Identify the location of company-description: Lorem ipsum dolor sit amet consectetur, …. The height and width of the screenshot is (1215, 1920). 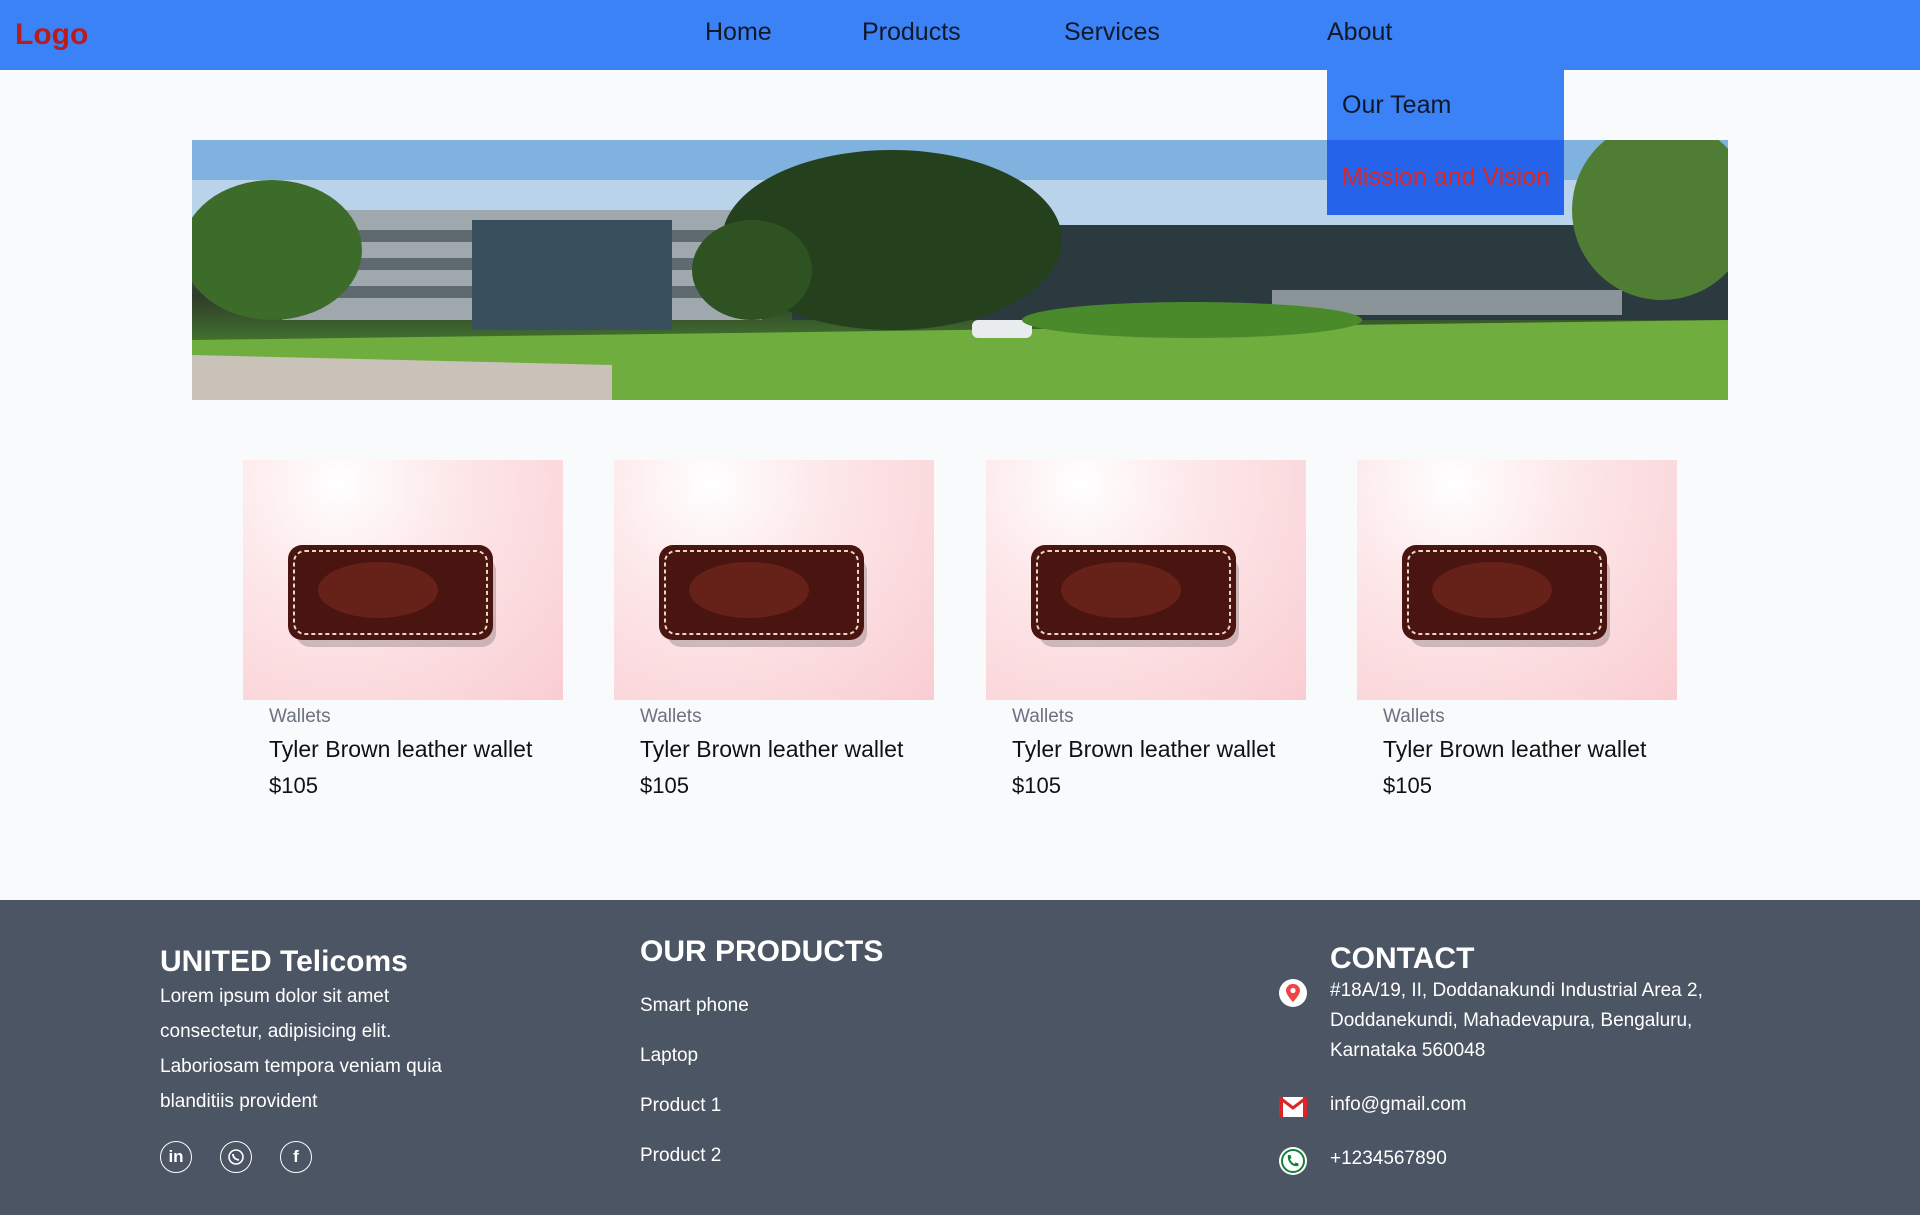
(325, 1049).